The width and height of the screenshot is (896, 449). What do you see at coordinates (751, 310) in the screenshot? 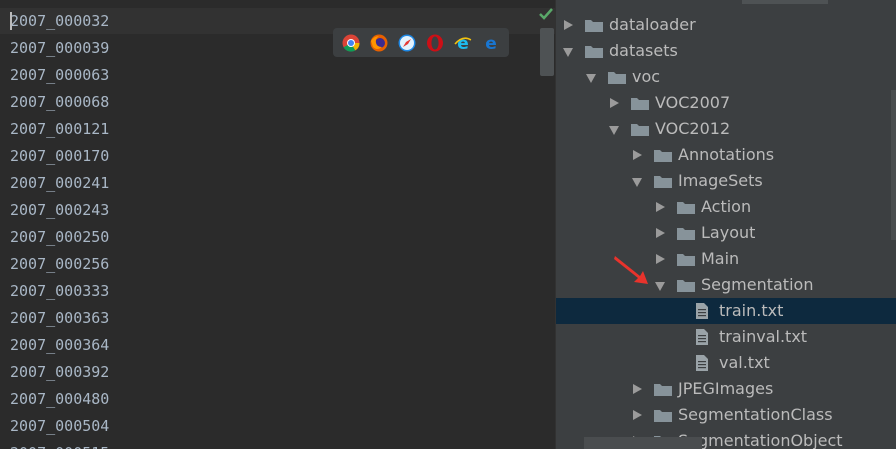
I see `tree-item-label: train.txt` at bounding box center [751, 310].